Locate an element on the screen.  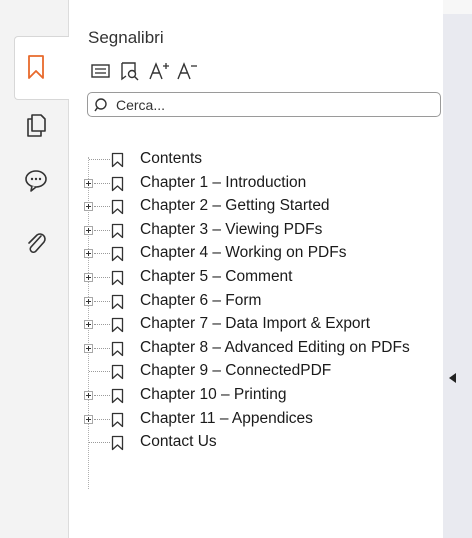
pages-icon is located at coordinates (36, 125).